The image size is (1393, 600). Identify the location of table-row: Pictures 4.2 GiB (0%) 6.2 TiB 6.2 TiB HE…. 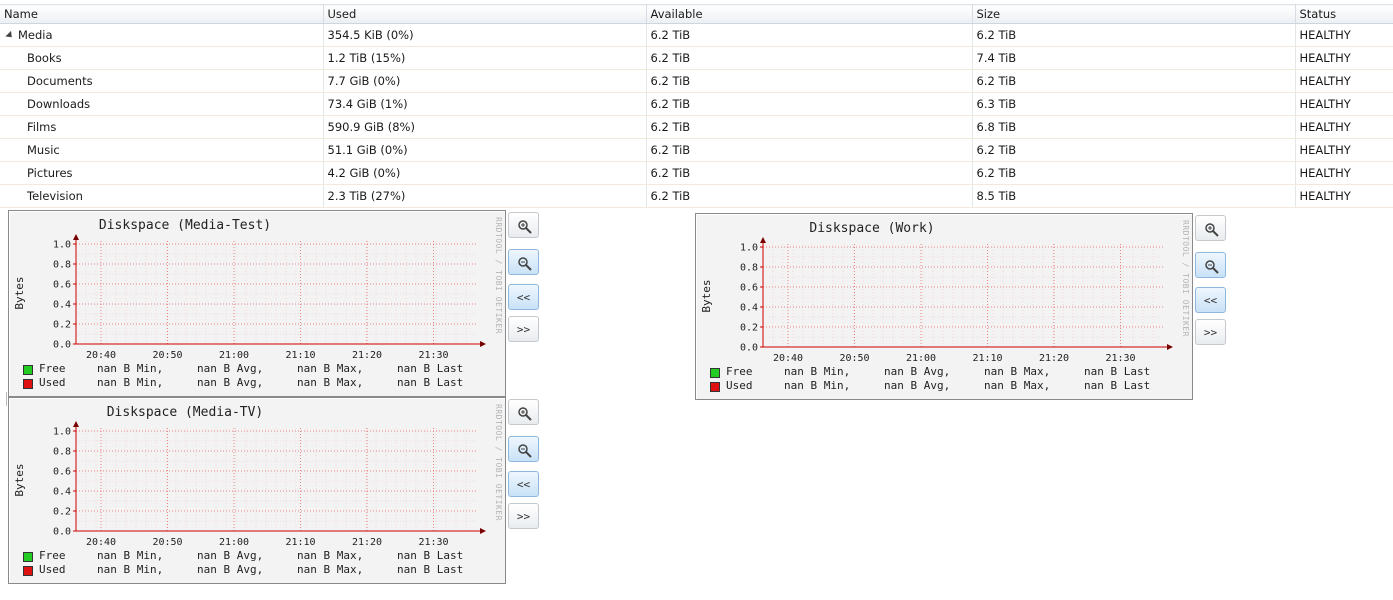
(696, 173).